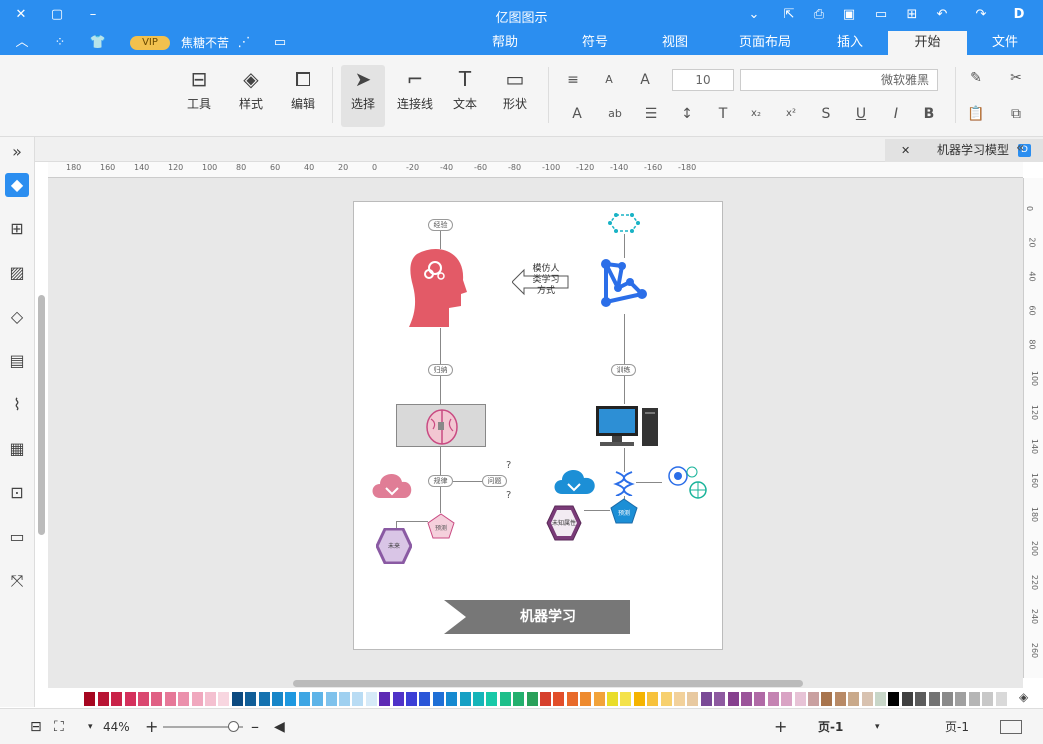 This screenshot has width=1043, height=744. What do you see at coordinates (624, 284) in the screenshot?
I see `algorithm-graph-icon` at bounding box center [624, 284].